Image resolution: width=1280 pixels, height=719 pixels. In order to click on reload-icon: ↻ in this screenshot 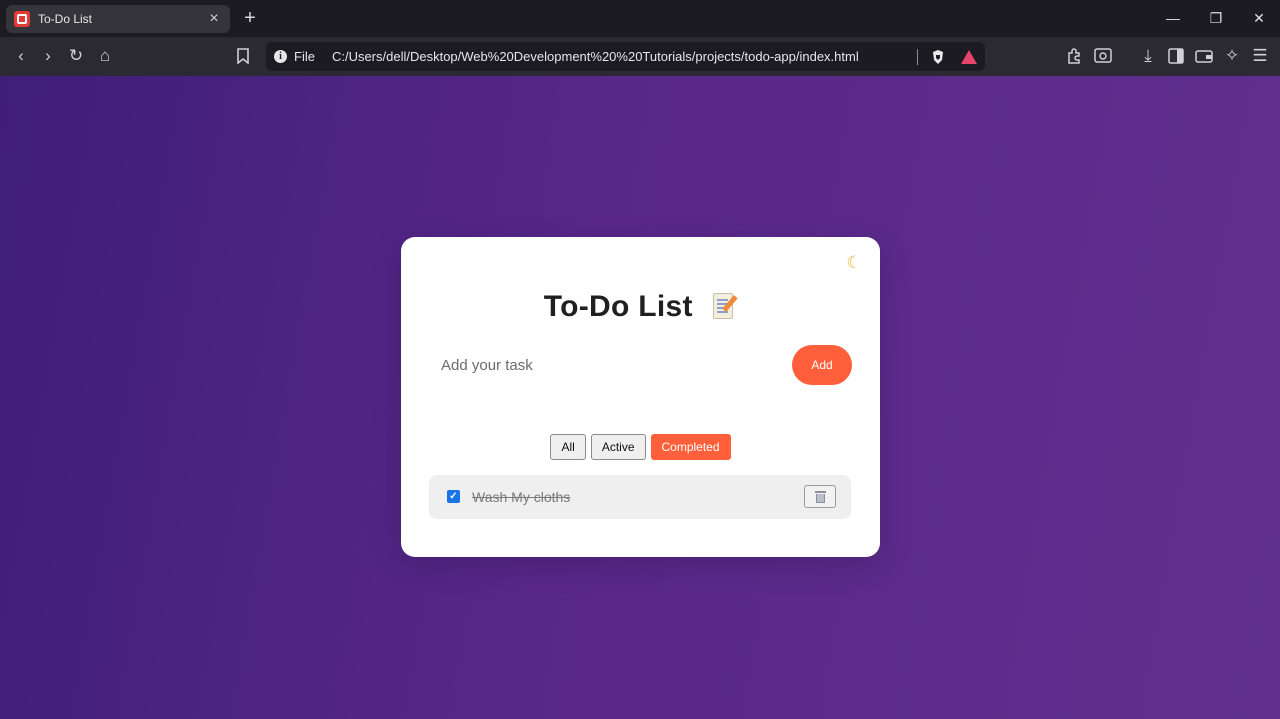, I will do `click(76, 56)`.